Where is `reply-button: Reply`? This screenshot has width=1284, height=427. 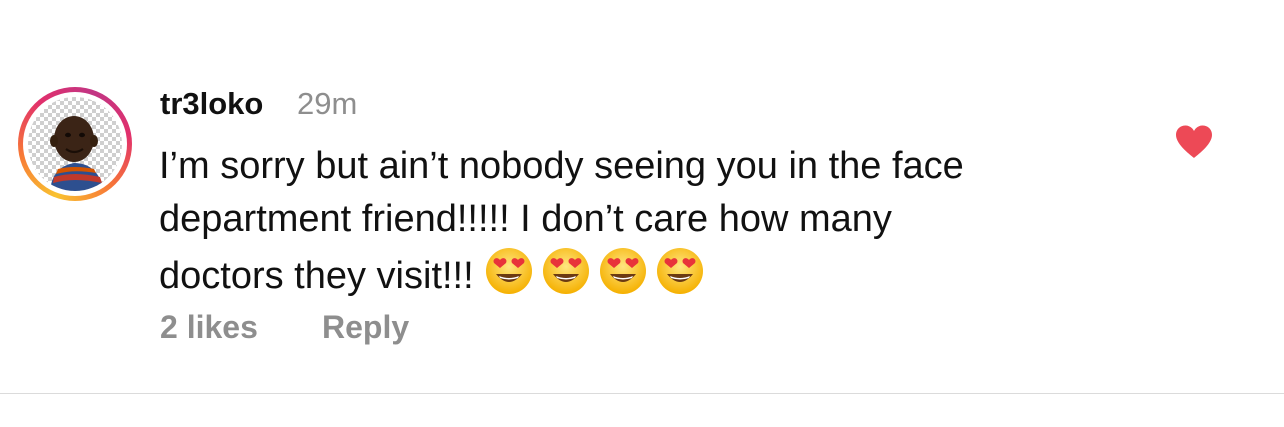 reply-button: Reply is located at coordinates (365, 327).